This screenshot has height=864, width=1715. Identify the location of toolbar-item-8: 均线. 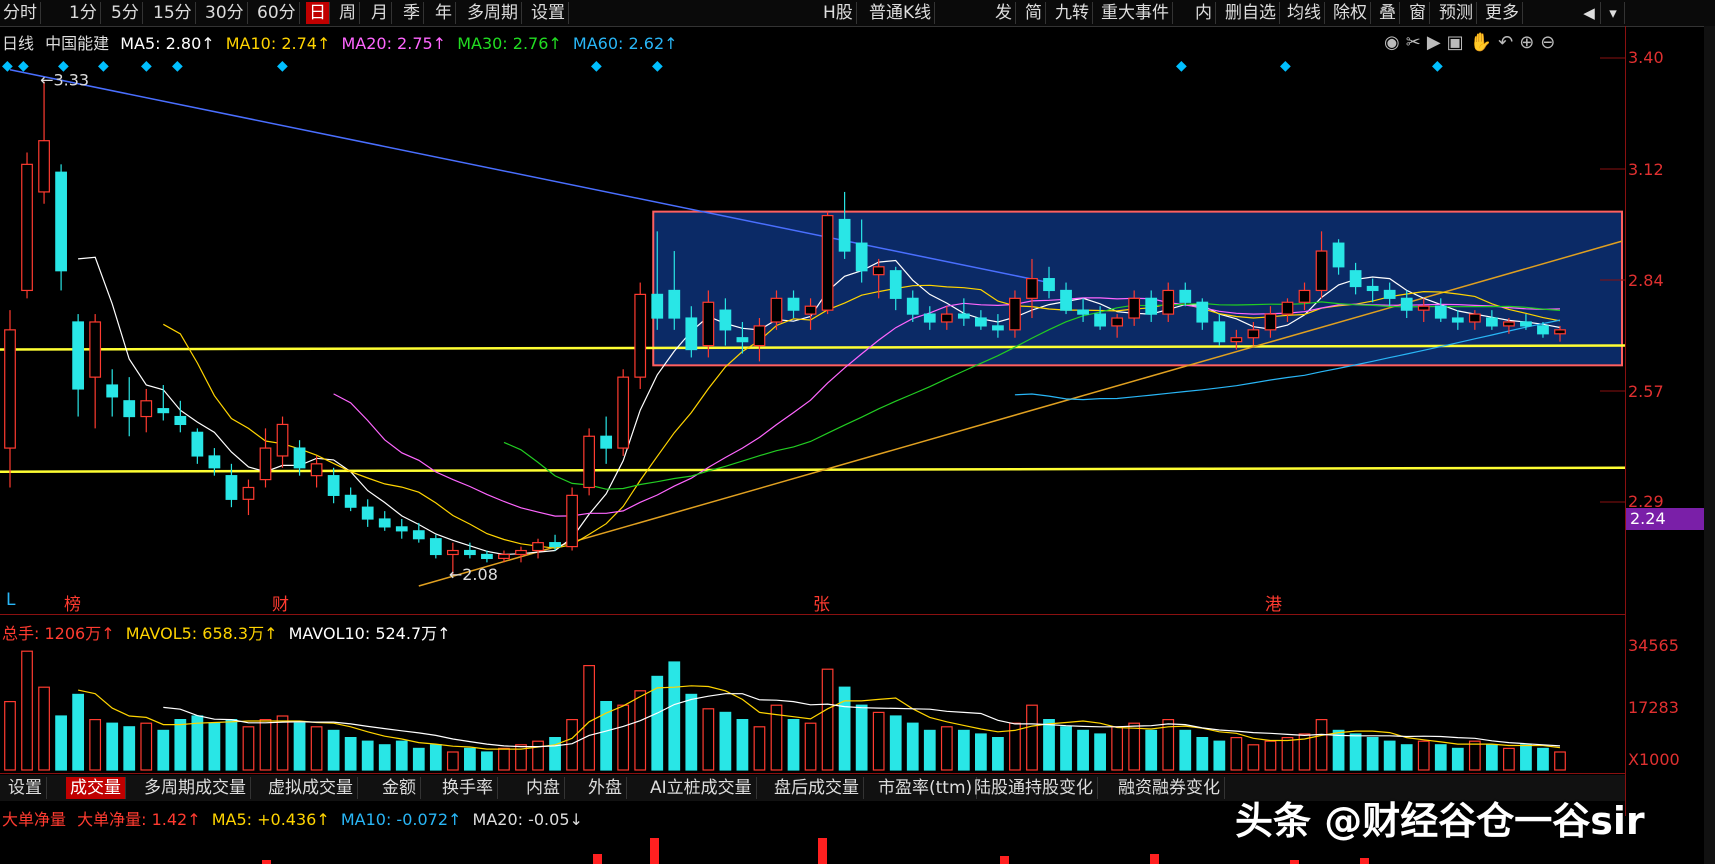
(1304, 13).